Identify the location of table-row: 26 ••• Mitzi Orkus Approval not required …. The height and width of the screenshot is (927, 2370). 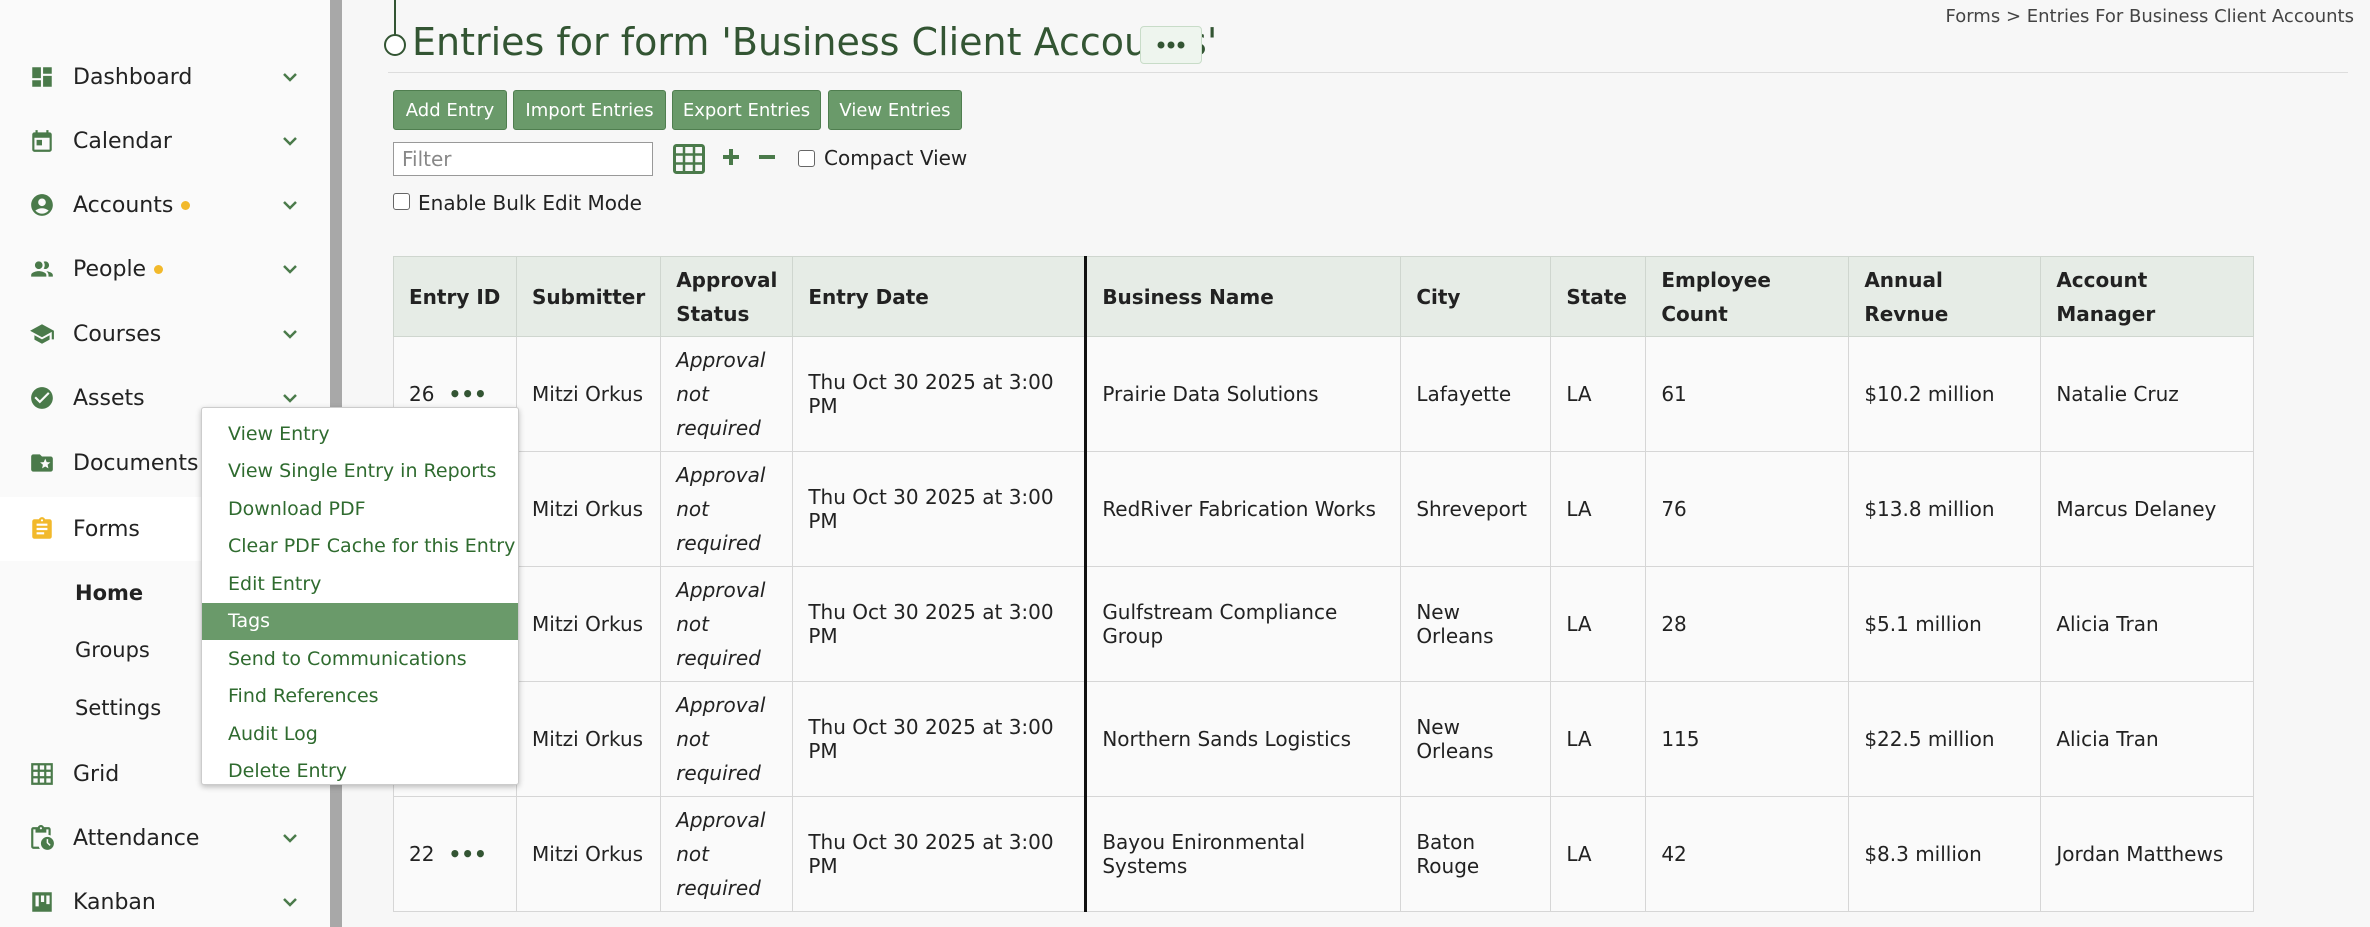
(1324, 394).